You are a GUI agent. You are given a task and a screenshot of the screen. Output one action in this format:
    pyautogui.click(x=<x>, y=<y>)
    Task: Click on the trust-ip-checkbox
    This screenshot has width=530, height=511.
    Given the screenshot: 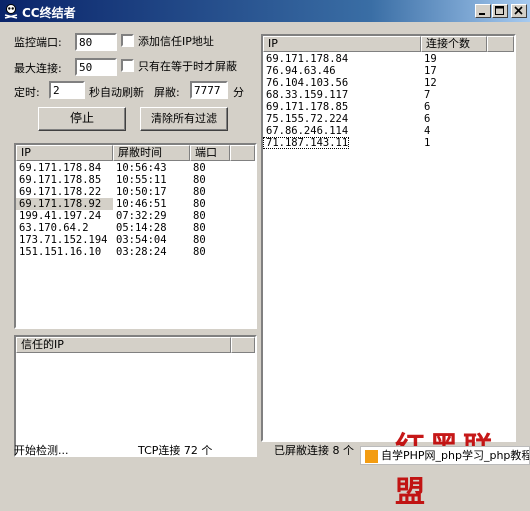 What is the action you would take?
    pyautogui.click(x=127, y=40)
    